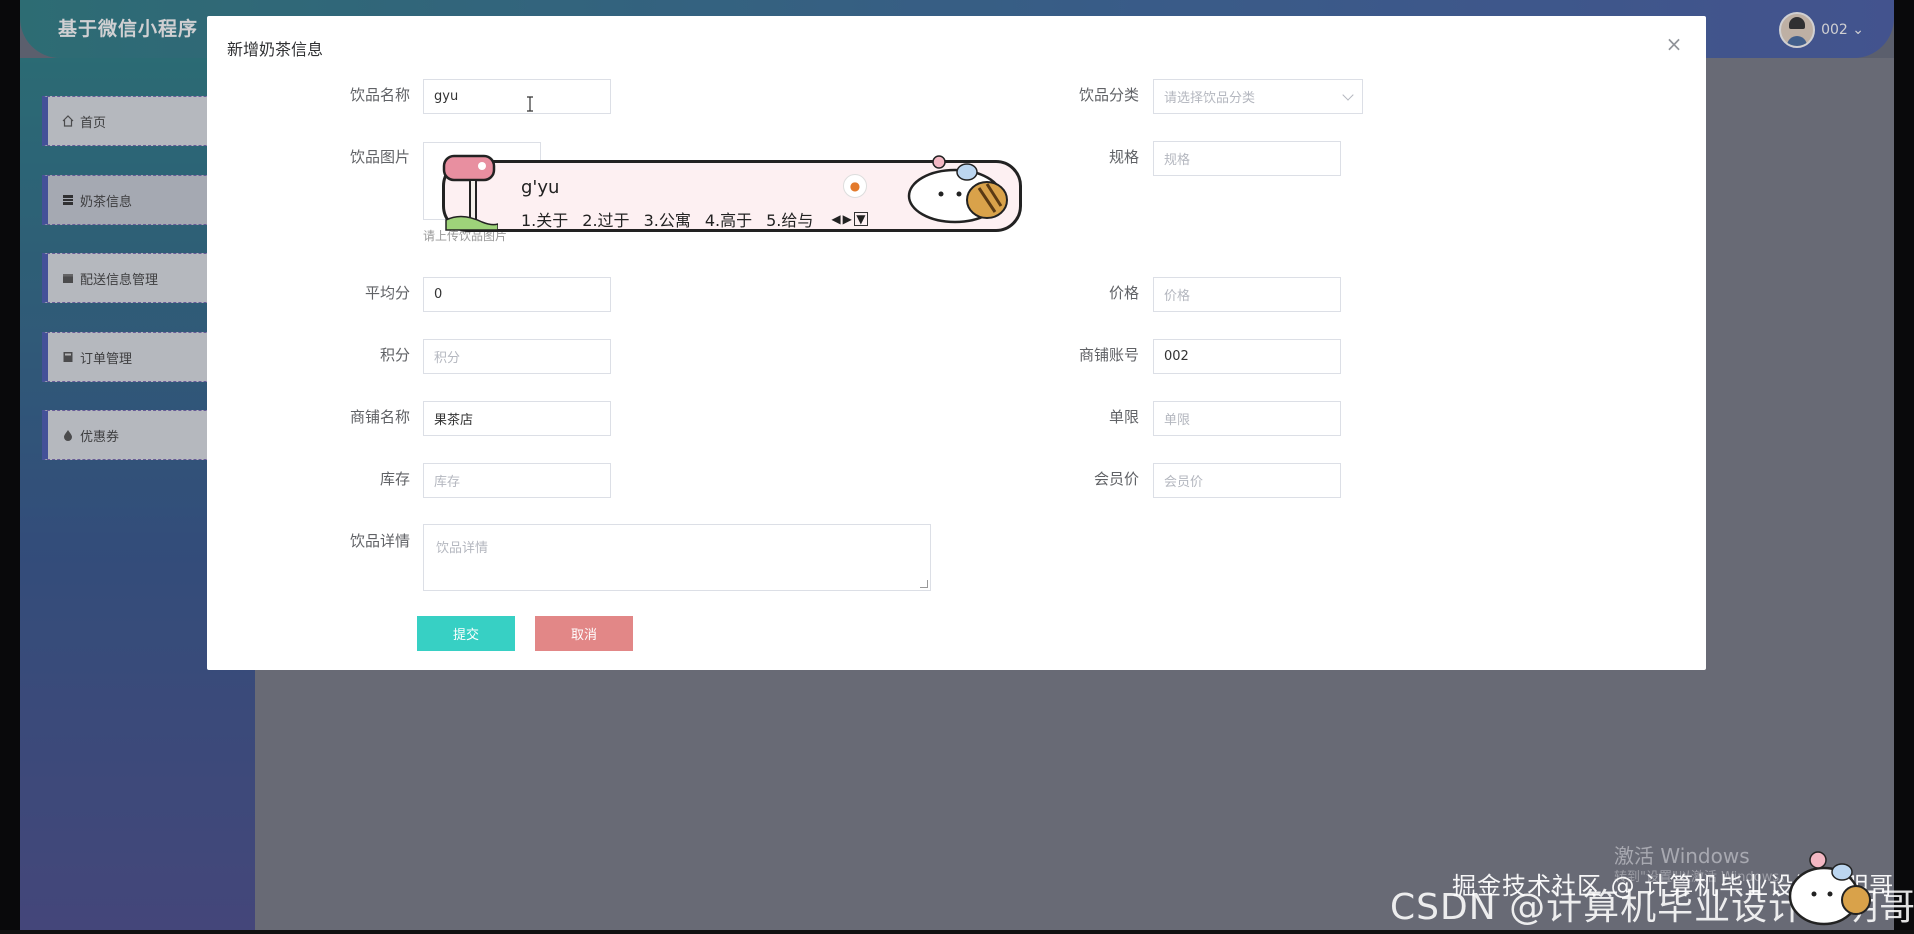  I want to click on shop-account-input: 002, so click(1247, 356).